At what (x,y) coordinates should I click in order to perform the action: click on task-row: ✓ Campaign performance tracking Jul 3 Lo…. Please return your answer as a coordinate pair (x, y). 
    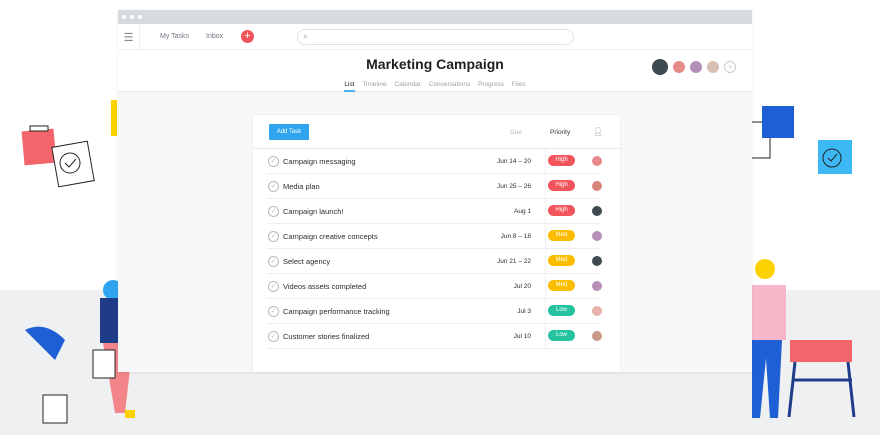
    Looking at the image, I should click on (434, 311).